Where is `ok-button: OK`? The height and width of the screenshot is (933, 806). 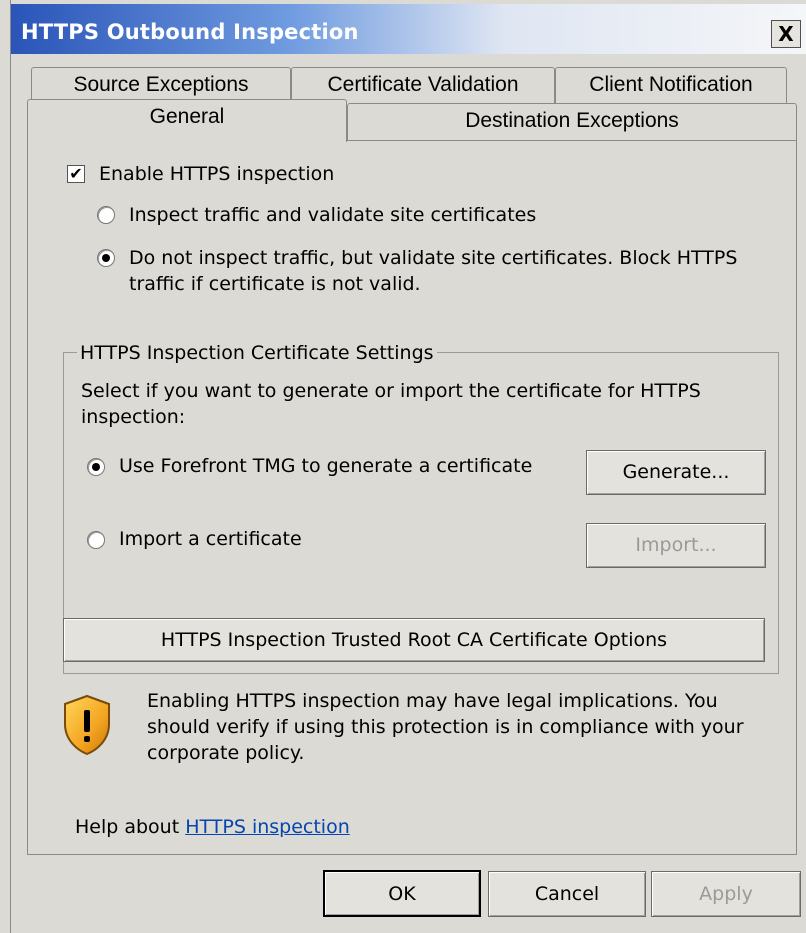 ok-button: OK is located at coordinates (402, 893).